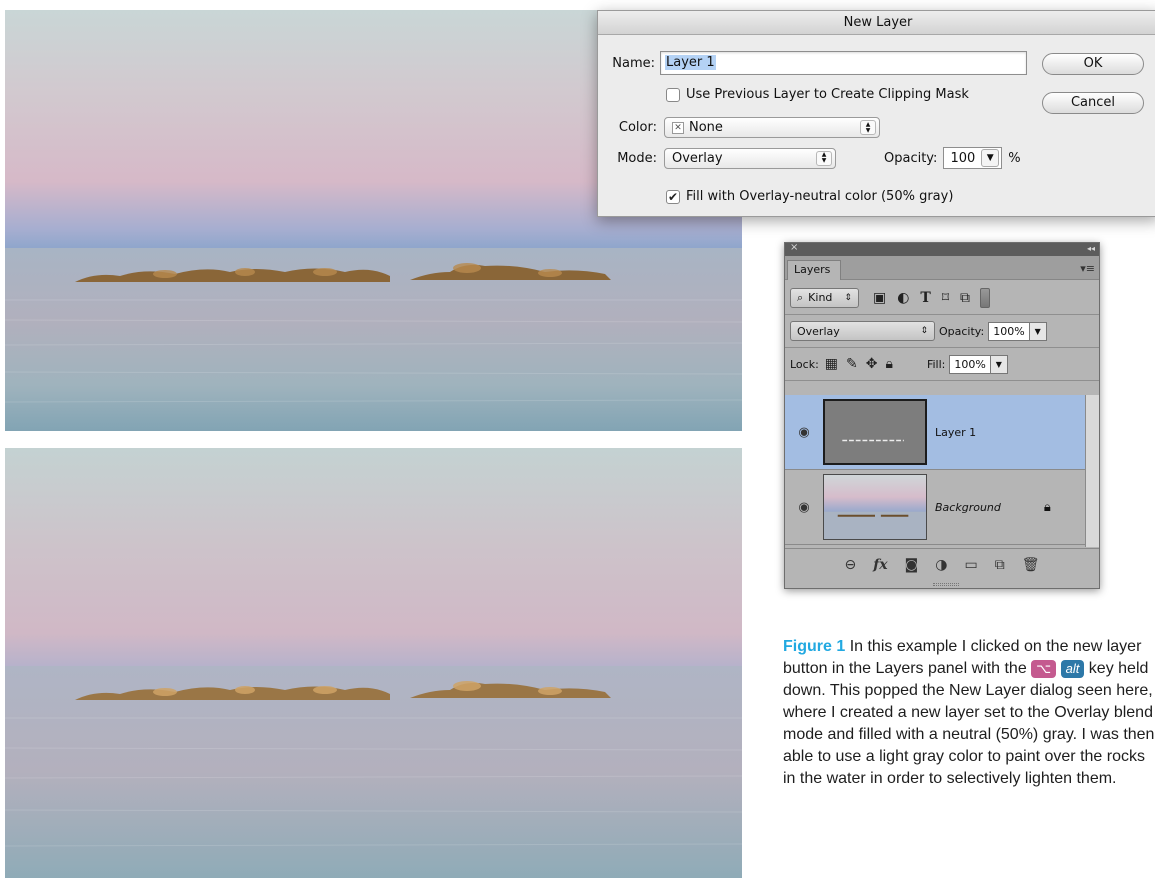 This screenshot has height=878, width=1155. Describe the element at coordinates (862, 331) in the screenshot. I see `blend-mode-dropdown: Overlay ⇕` at that location.